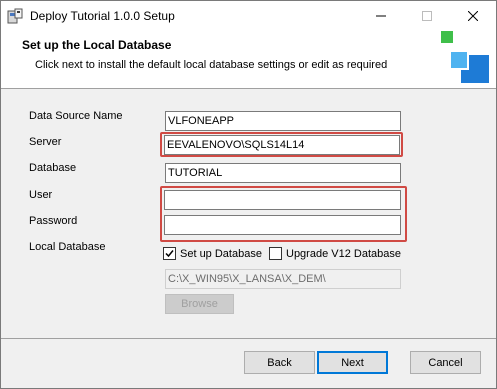  I want to click on footer-divider, so click(248, 338).